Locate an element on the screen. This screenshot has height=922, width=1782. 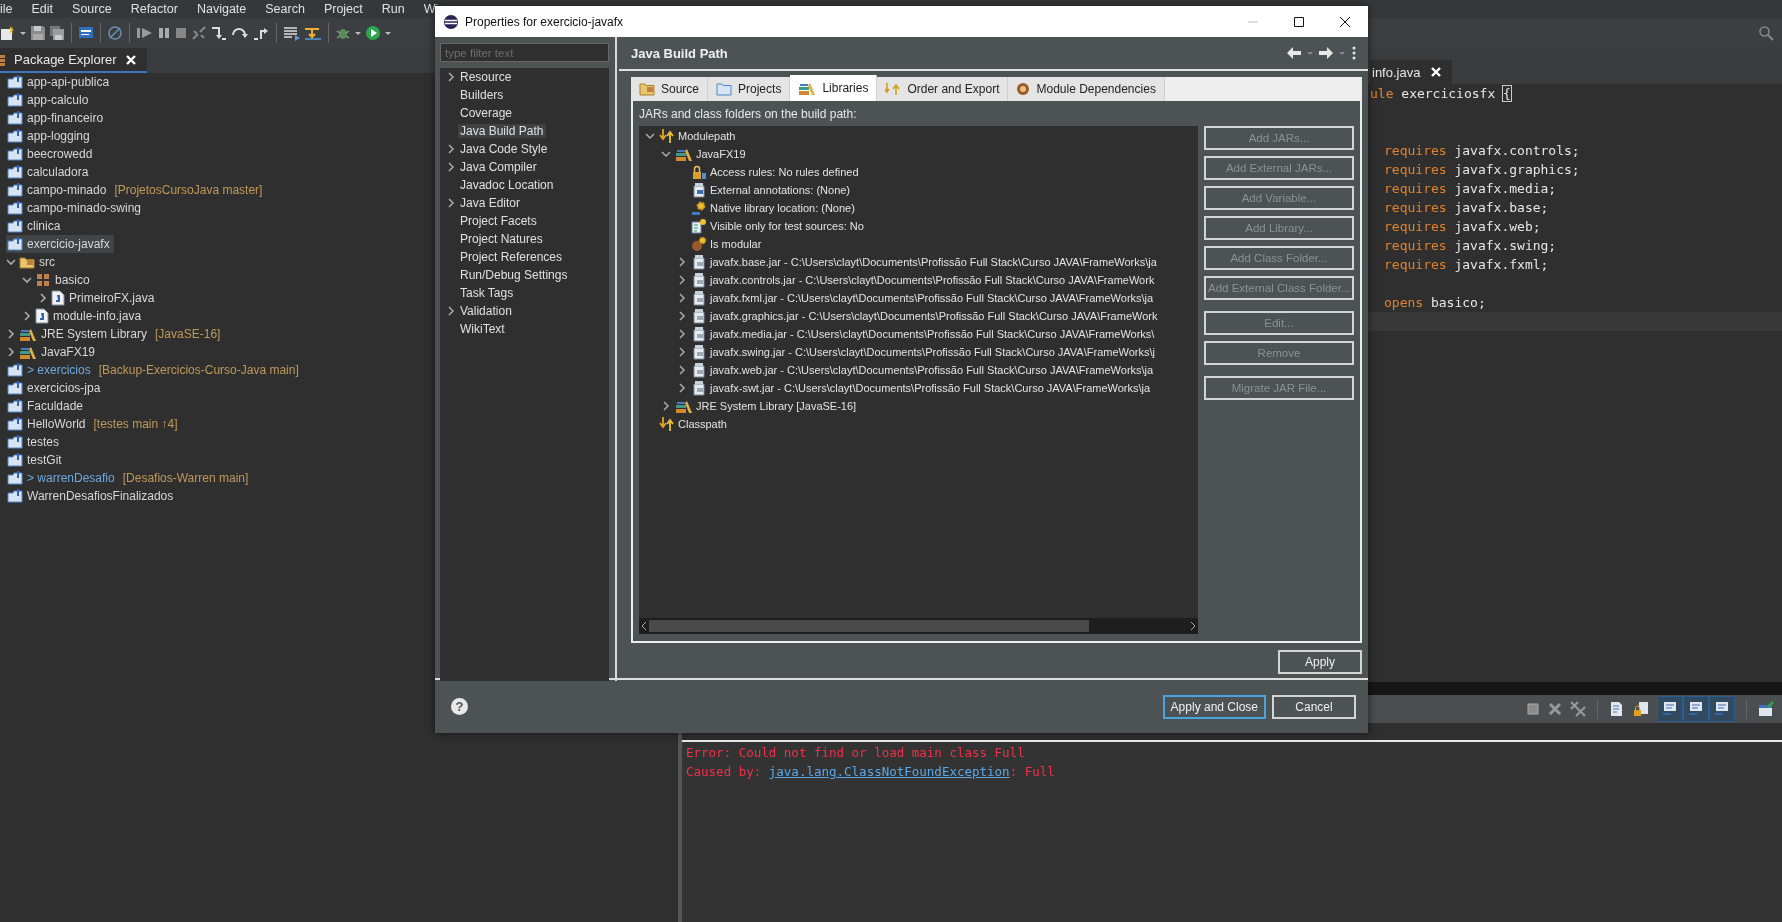
tab: Source is located at coordinates (670, 89).